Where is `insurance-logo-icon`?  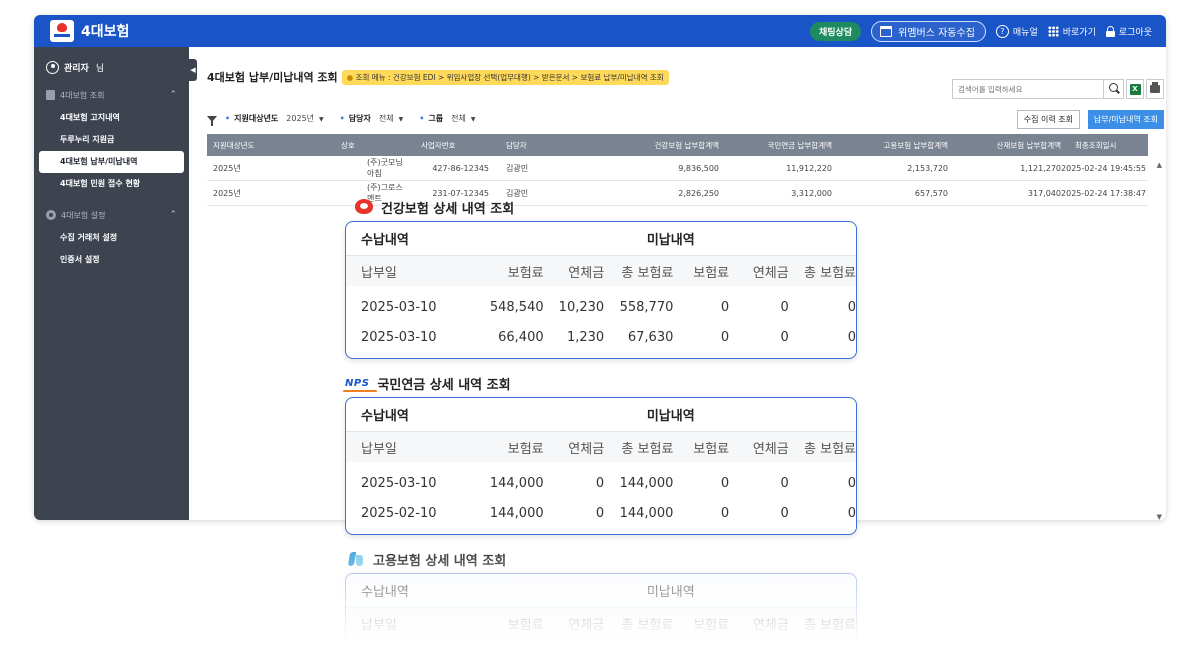
insurance-logo-icon is located at coordinates (62, 31).